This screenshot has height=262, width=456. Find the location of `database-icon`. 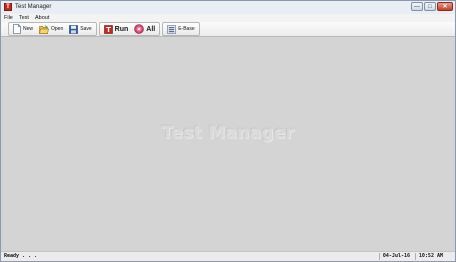

database-icon is located at coordinates (172, 29).